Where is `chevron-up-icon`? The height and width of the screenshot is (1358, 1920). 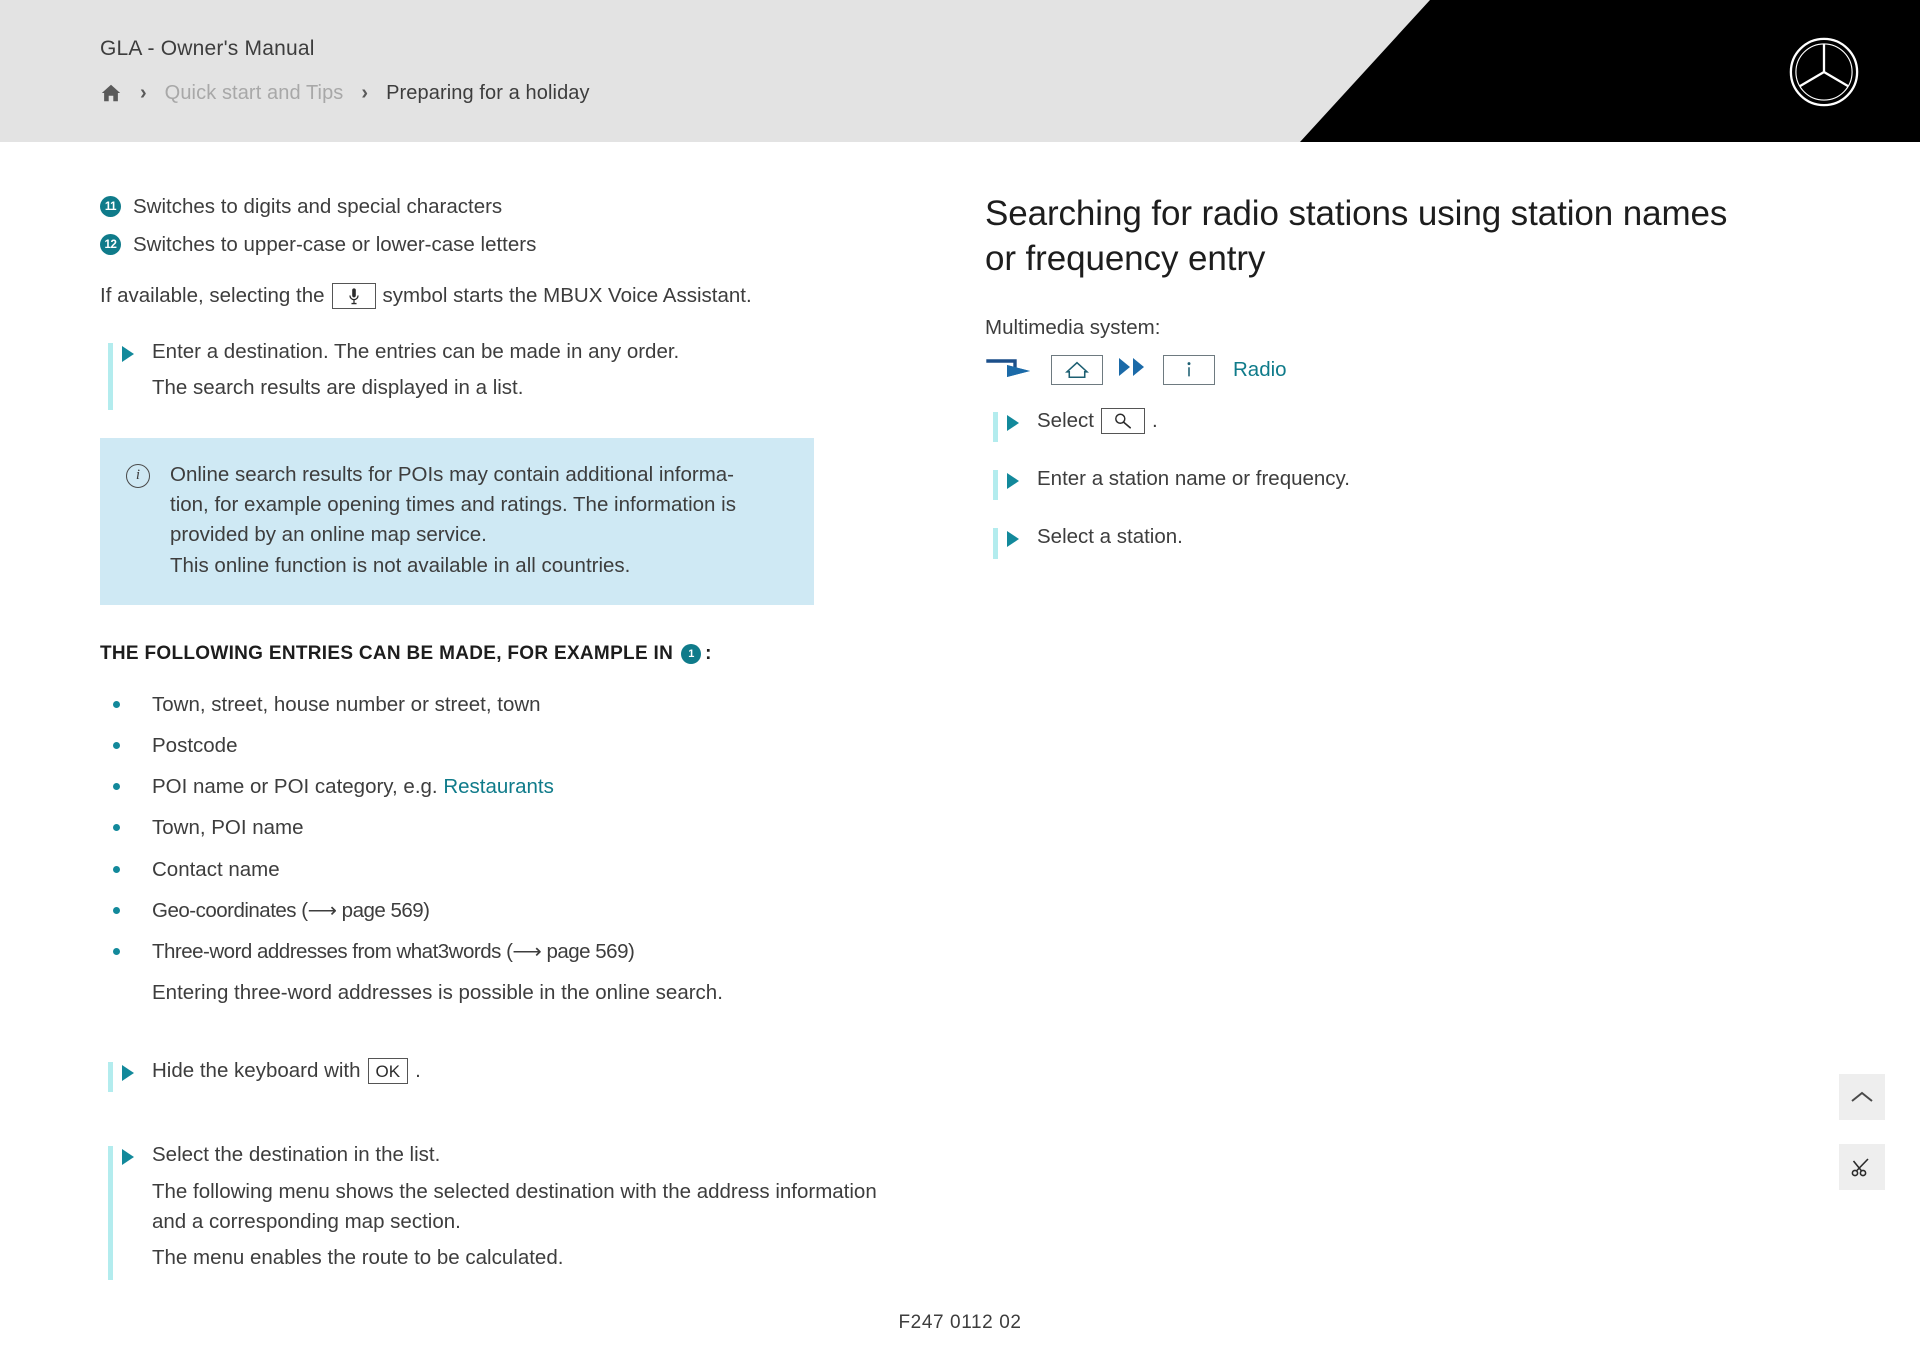
chevron-up-icon is located at coordinates (1862, 1096).